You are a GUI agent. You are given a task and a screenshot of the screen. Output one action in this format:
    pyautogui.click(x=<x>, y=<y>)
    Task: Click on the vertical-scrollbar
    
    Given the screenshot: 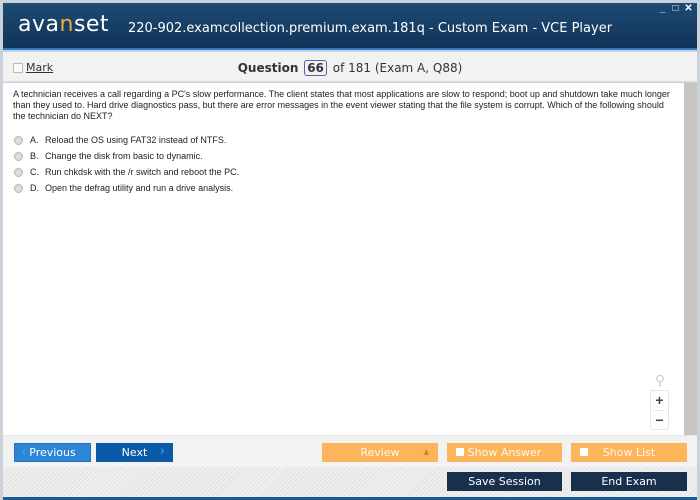 What is the action you would take?
    pyautogui.click(x=690, y=259)
    